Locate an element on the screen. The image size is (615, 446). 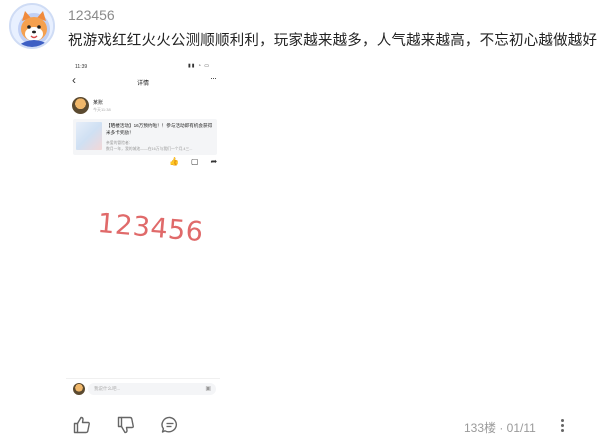
like-button is located at coordinates (82, 425).